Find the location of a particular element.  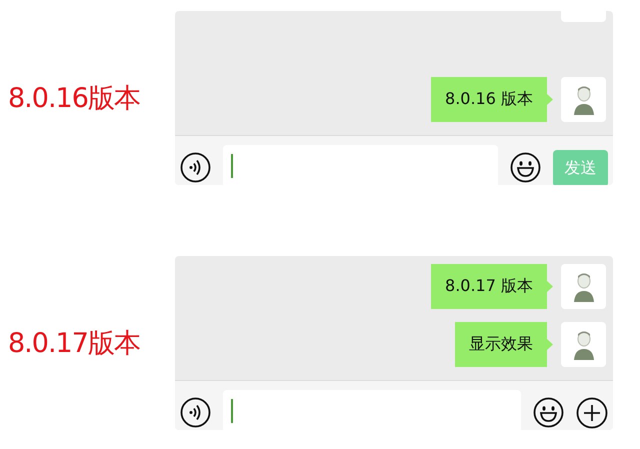

send-button: 发送 is located at coordinates (580, 167).